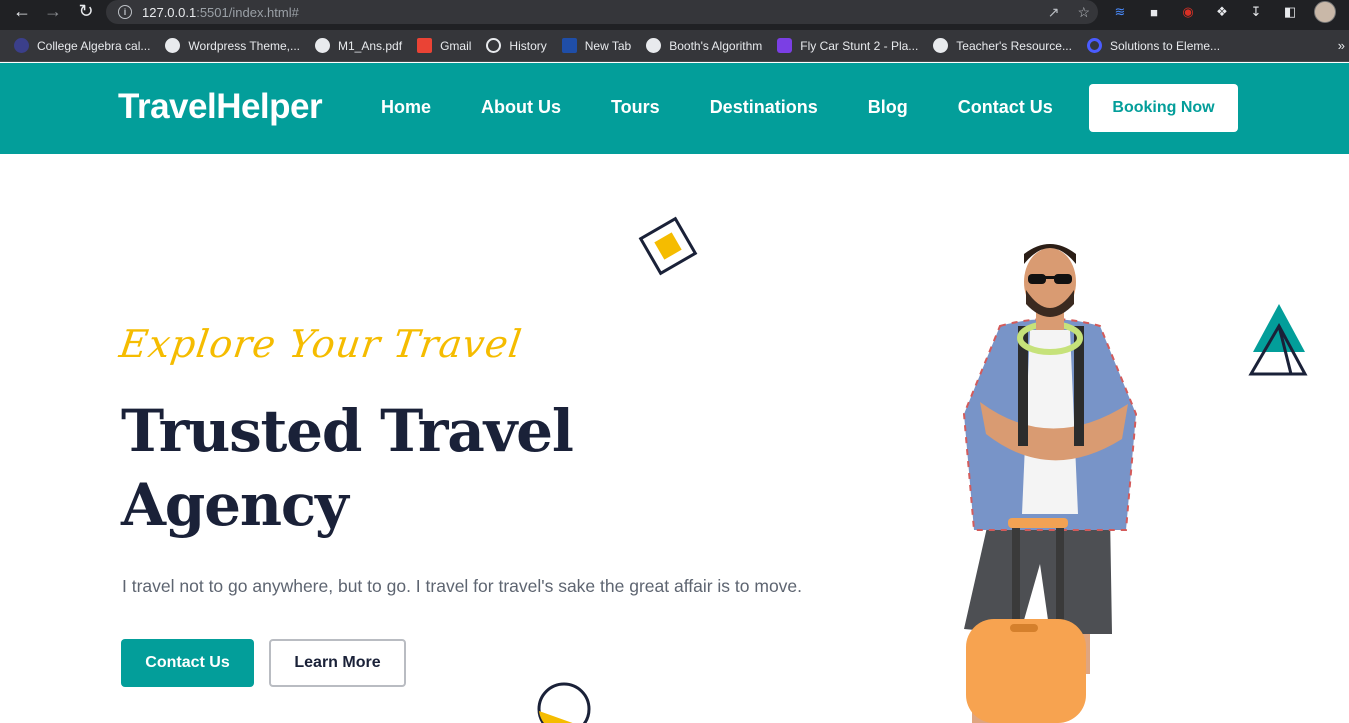 This screenshot has height=723, width=1349. I want to click on hero-headline: Trusted Travel Agency, so click(431, 468).